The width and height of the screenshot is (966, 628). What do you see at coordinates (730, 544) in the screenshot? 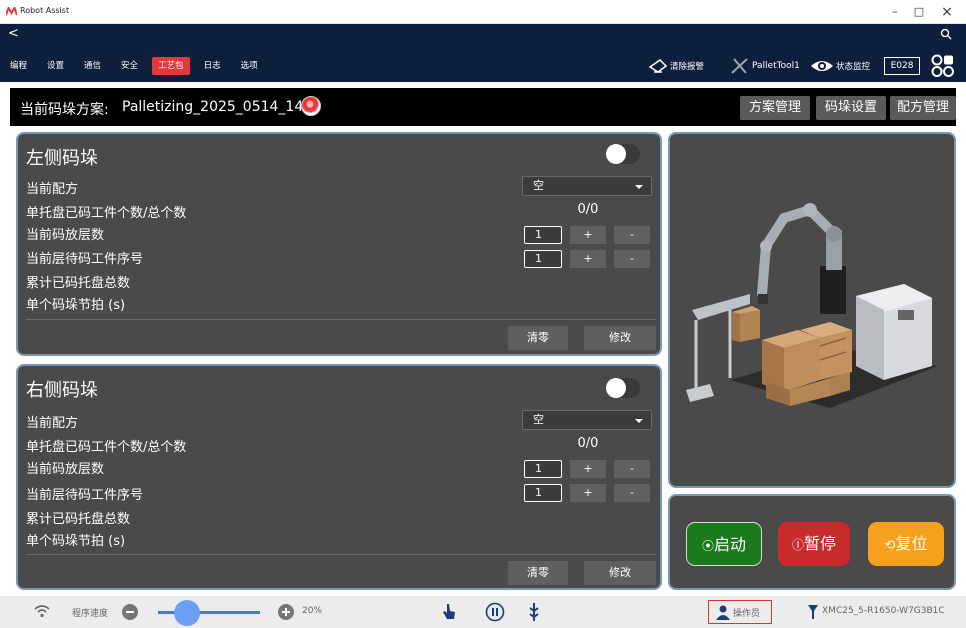
I see `start-label: 启动` at bounding box center [730, 544].